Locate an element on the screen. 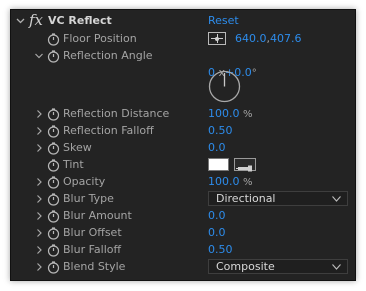  crosshair-icon is located at coordinates (217, 38).